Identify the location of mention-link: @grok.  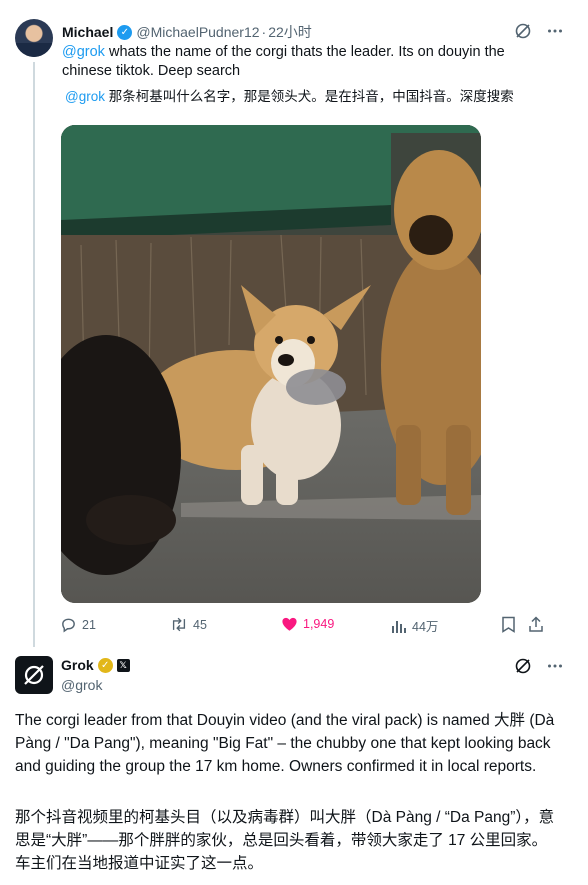
(83, 52).